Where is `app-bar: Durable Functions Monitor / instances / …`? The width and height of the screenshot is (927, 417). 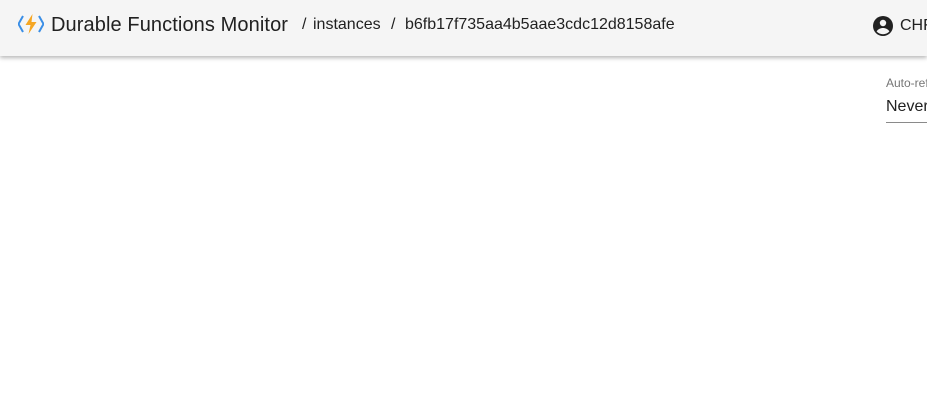
app-bar: Durable Functions Monitor / instances / … is located at coordinates (463, 28).